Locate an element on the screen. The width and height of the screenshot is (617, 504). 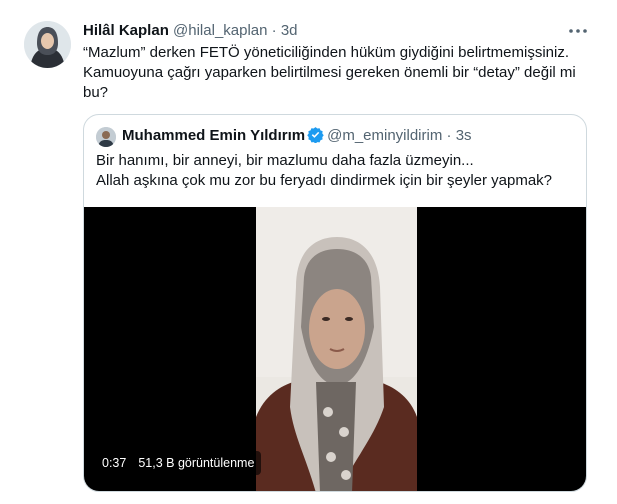
quoted-author-avatar is located at coordinates (106, 137).